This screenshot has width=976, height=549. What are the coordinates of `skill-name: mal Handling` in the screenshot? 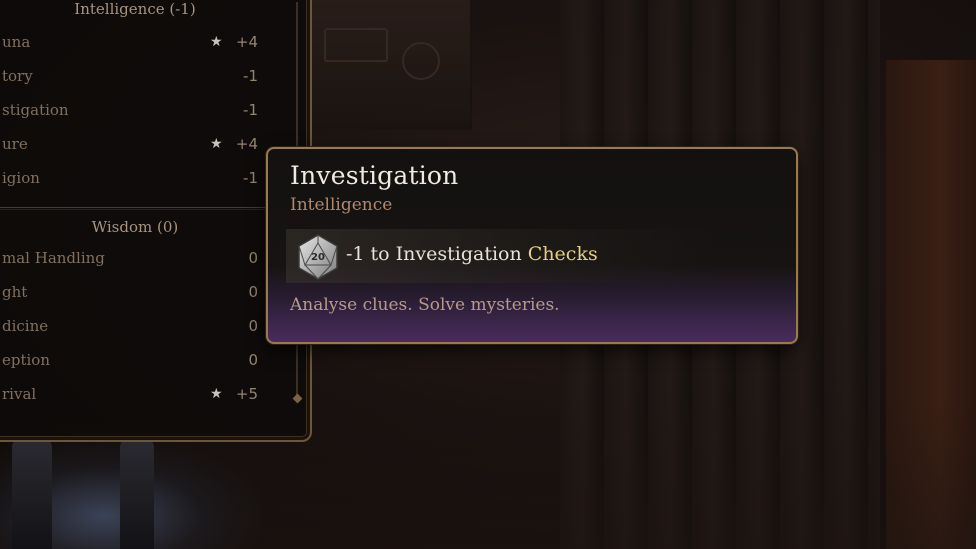 It's located at (53, 258).